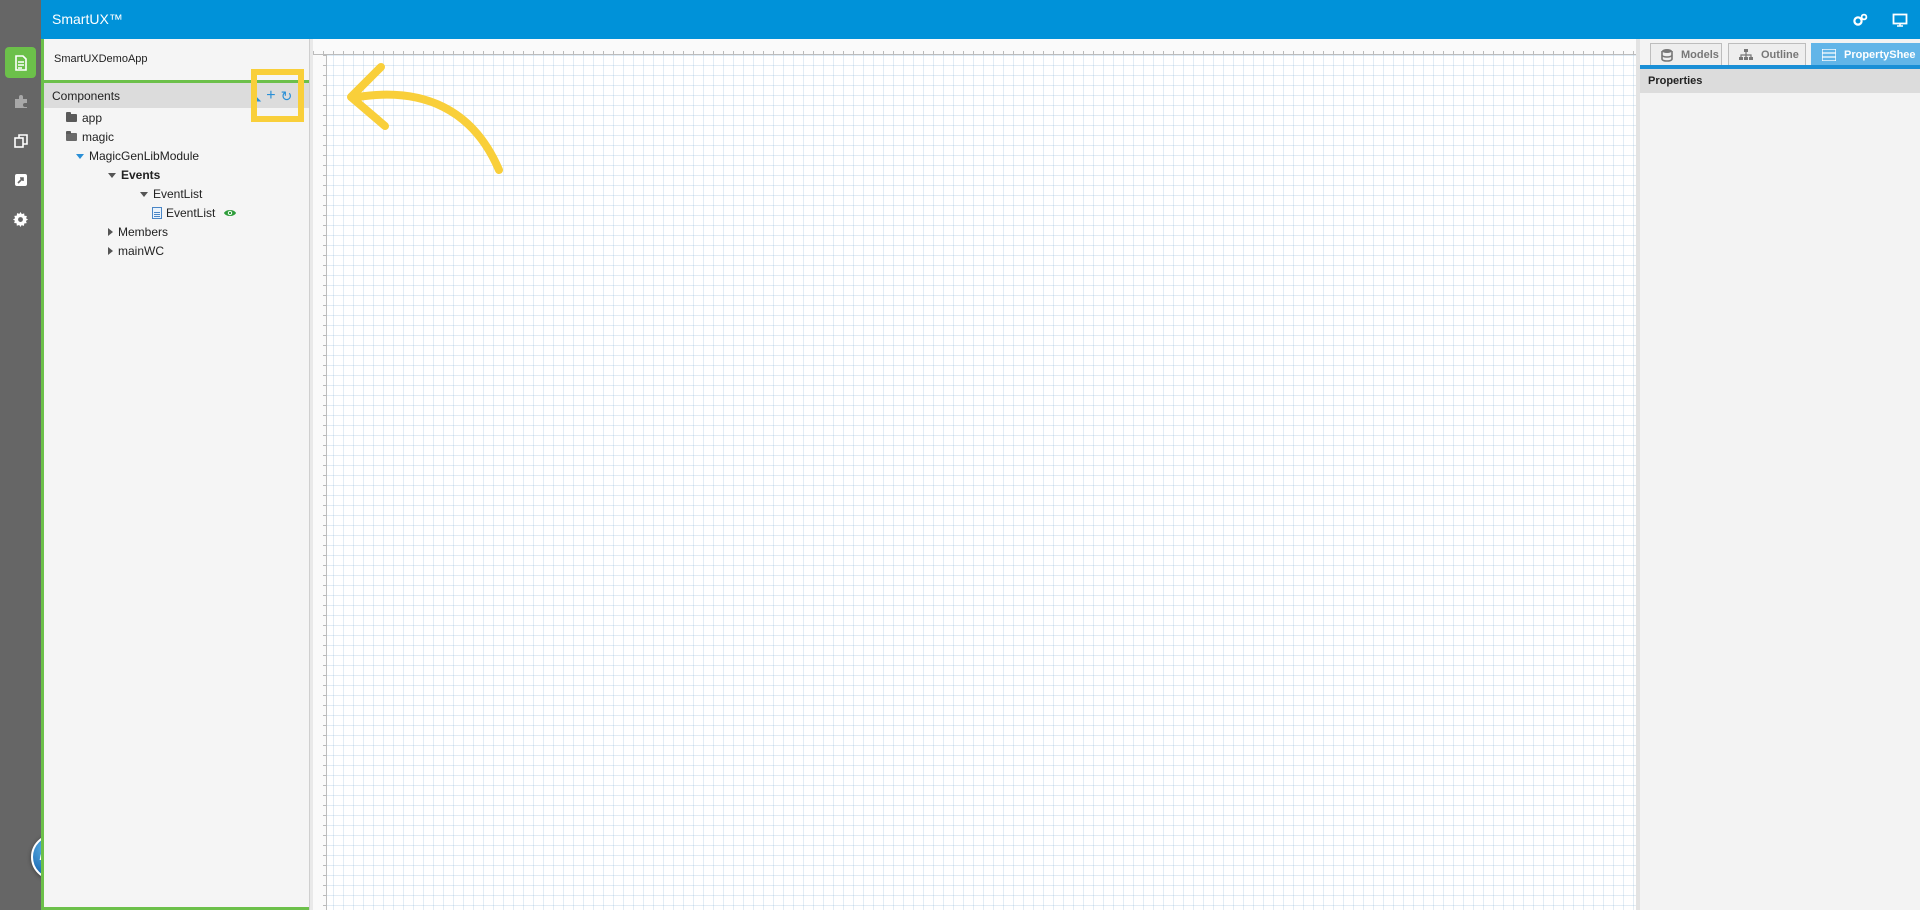  What do you see at coordinates (277, 95) in the screenshot?
I see `highlight-box` at bounding box center [277, 95].